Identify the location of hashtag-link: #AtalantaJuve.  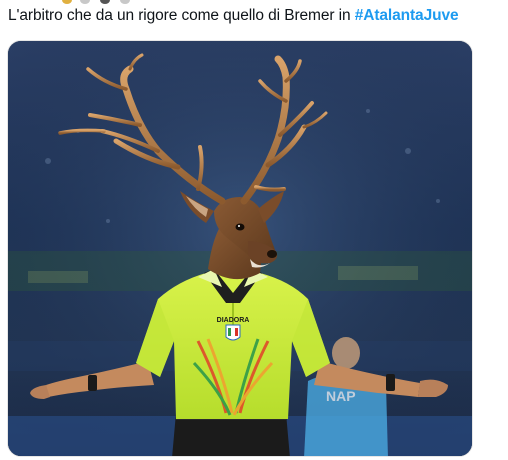
(407, 15).